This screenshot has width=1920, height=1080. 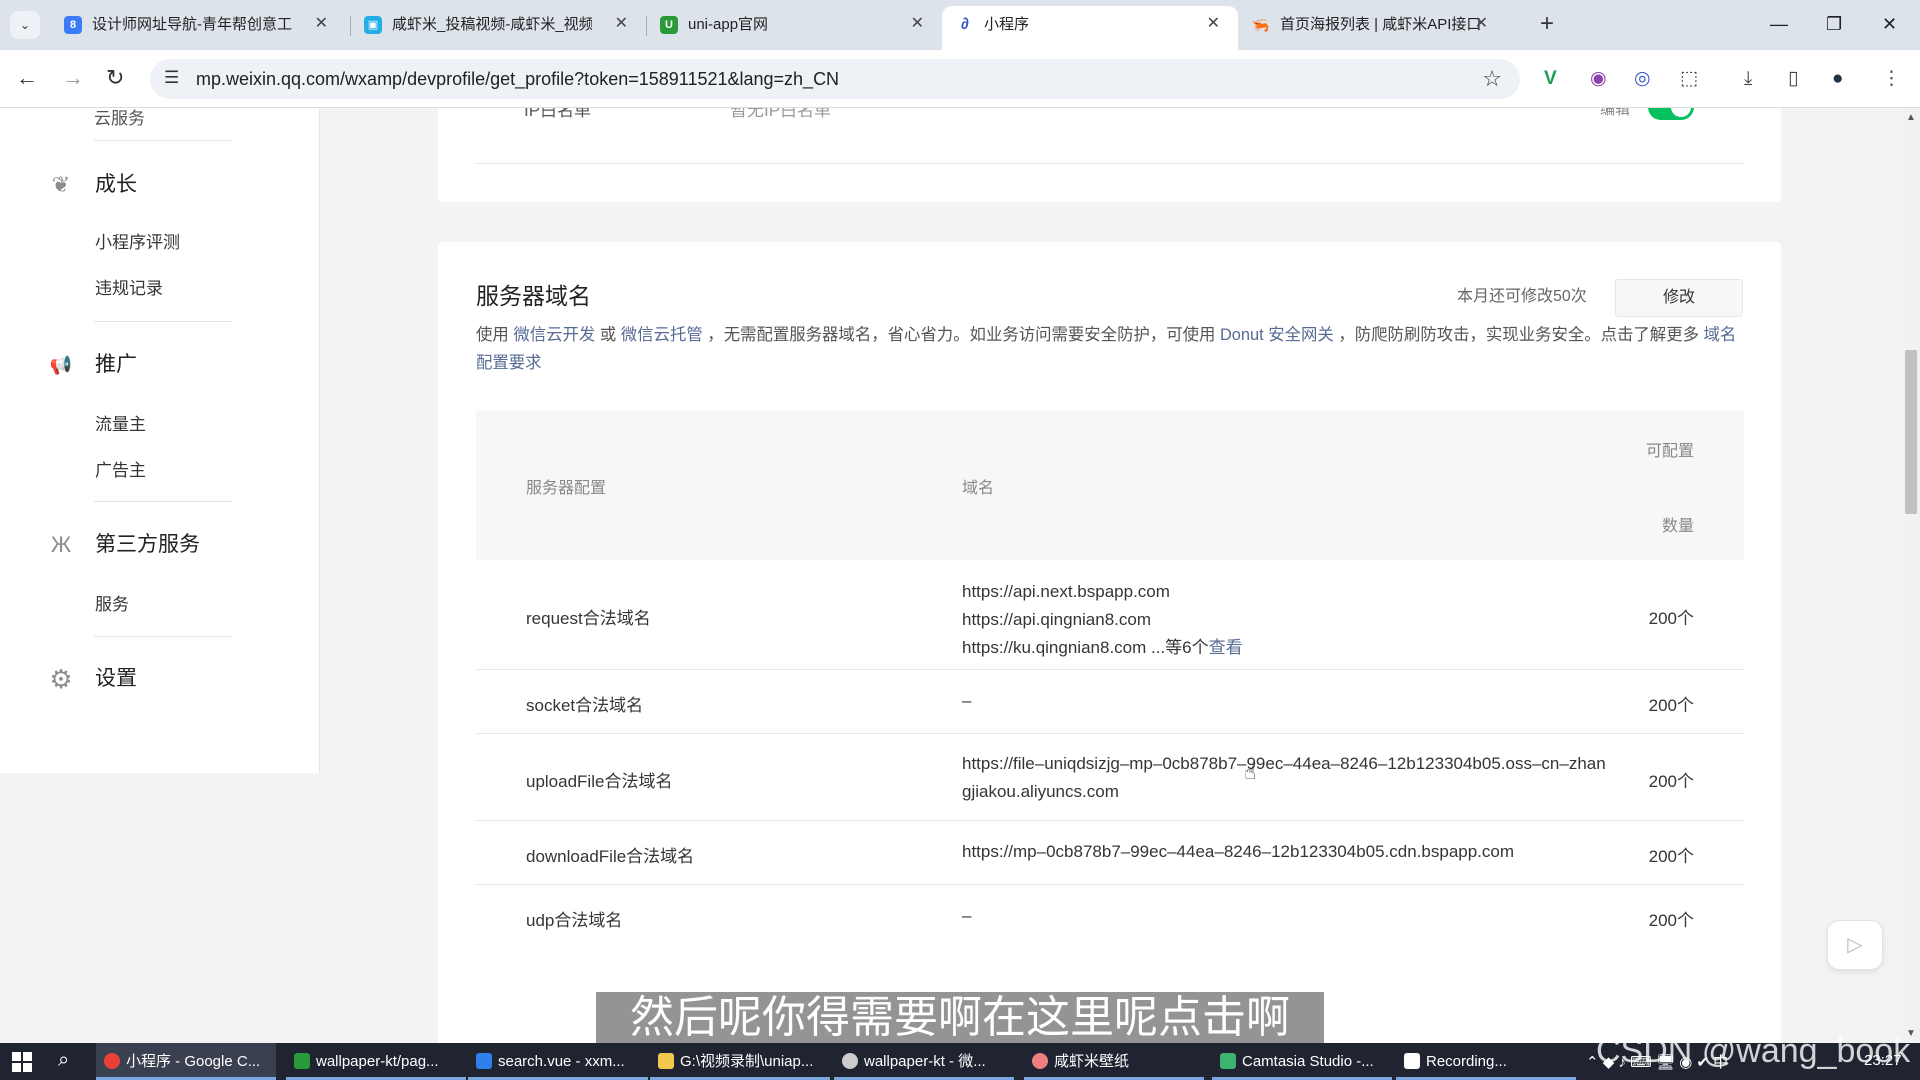 What do you see at coordinates (25, 25) in the screenshot?
I see `tab-search-button: ⌄` at bounding box center [25, 25].